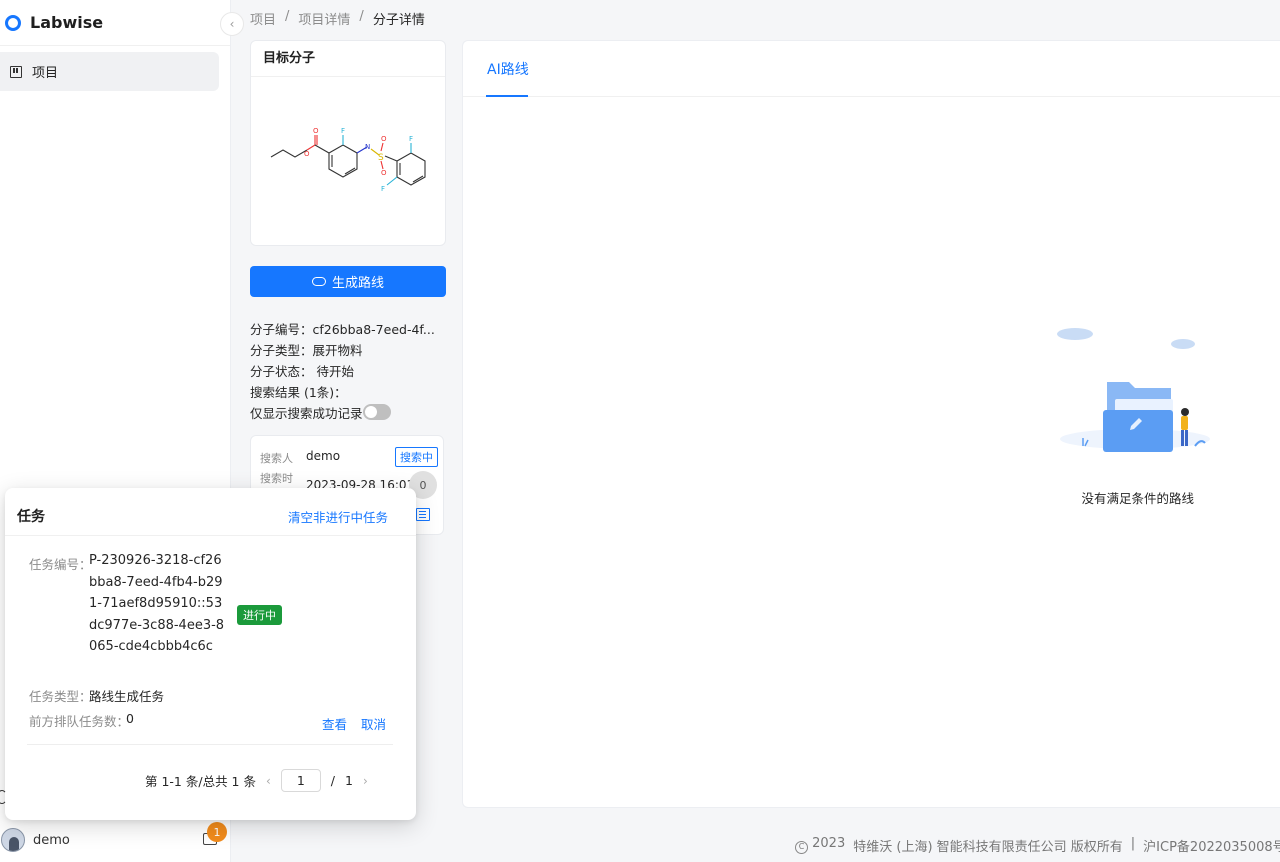  I want to click on breadcrumb-molecule-detail: 分子详情, so click(398, 20).